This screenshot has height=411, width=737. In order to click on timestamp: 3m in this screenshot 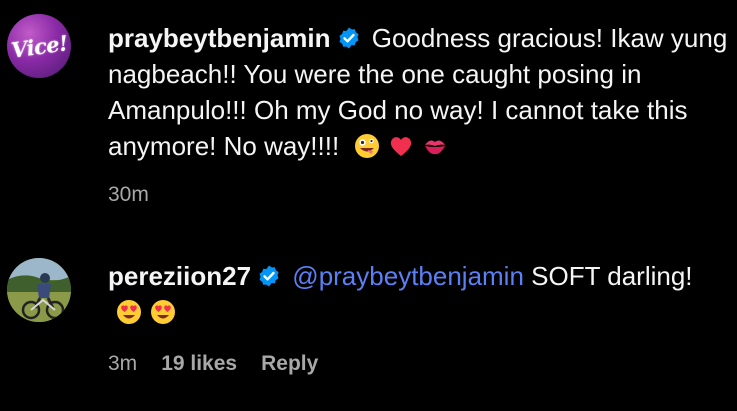, I will do `click(123, 363)`.